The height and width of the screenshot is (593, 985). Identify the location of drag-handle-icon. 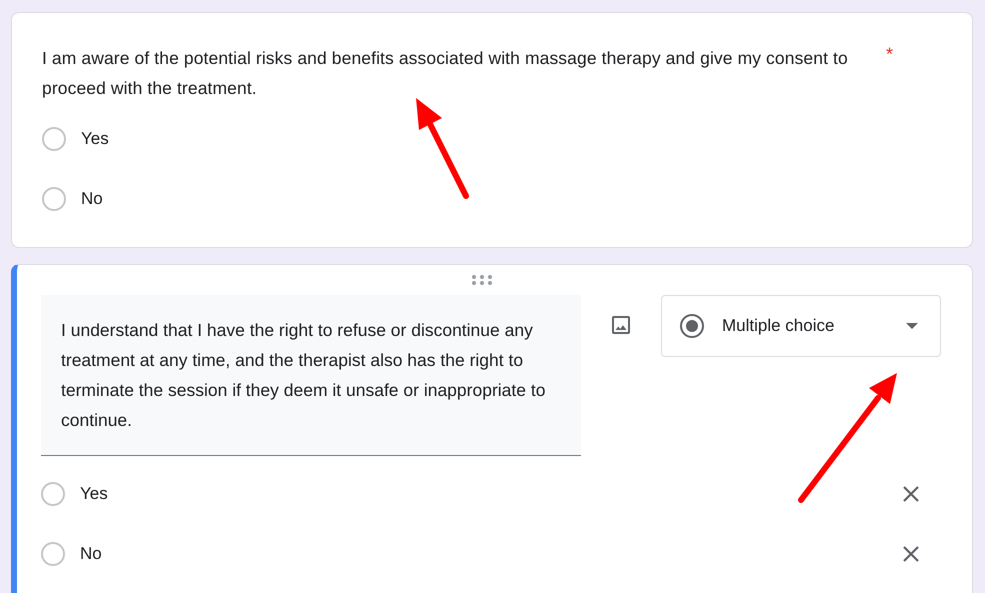
(481, 280).